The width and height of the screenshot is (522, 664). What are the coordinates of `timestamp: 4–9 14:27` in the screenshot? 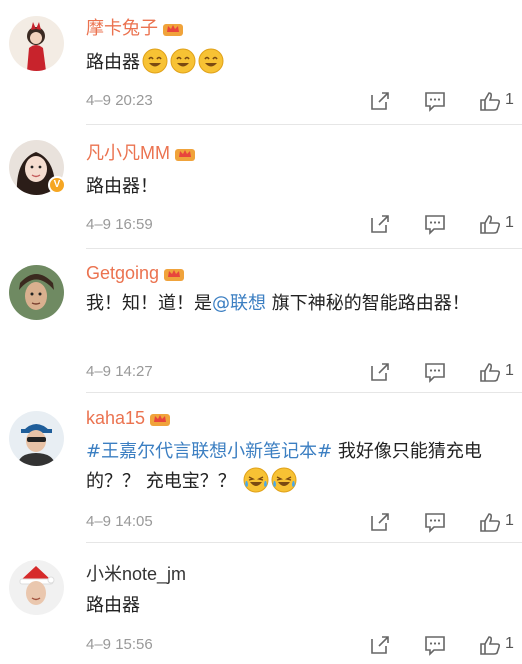 It's located at (119, 371).